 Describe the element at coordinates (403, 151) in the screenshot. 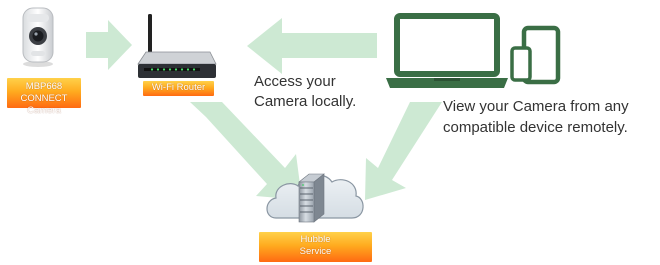

I see `device-to-cloud-arrow` at that location.